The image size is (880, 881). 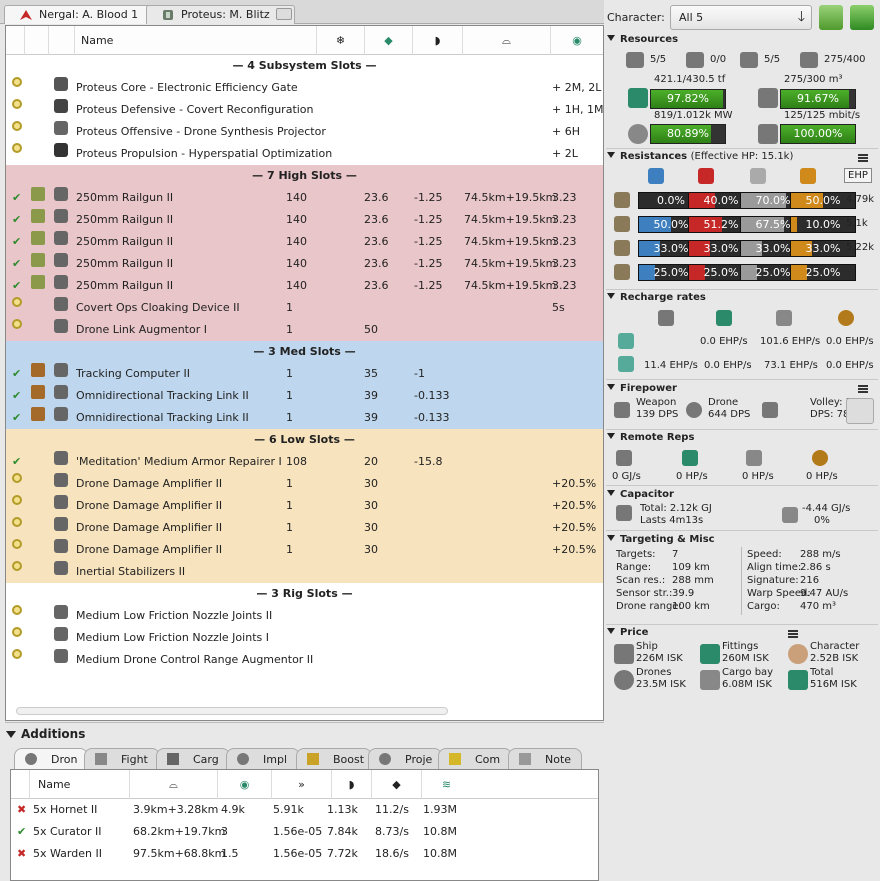 I want to click on module-row: Covert Ops Cloaking Device II 1 5s, so click(x=304, y=308).